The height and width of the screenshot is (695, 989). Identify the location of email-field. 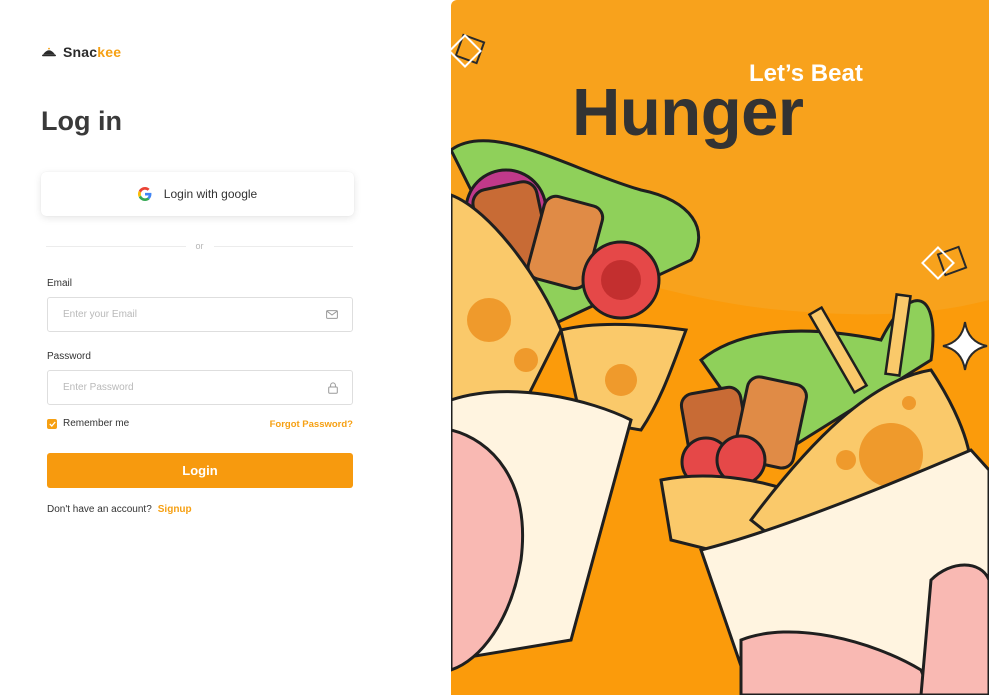
(194, 314).